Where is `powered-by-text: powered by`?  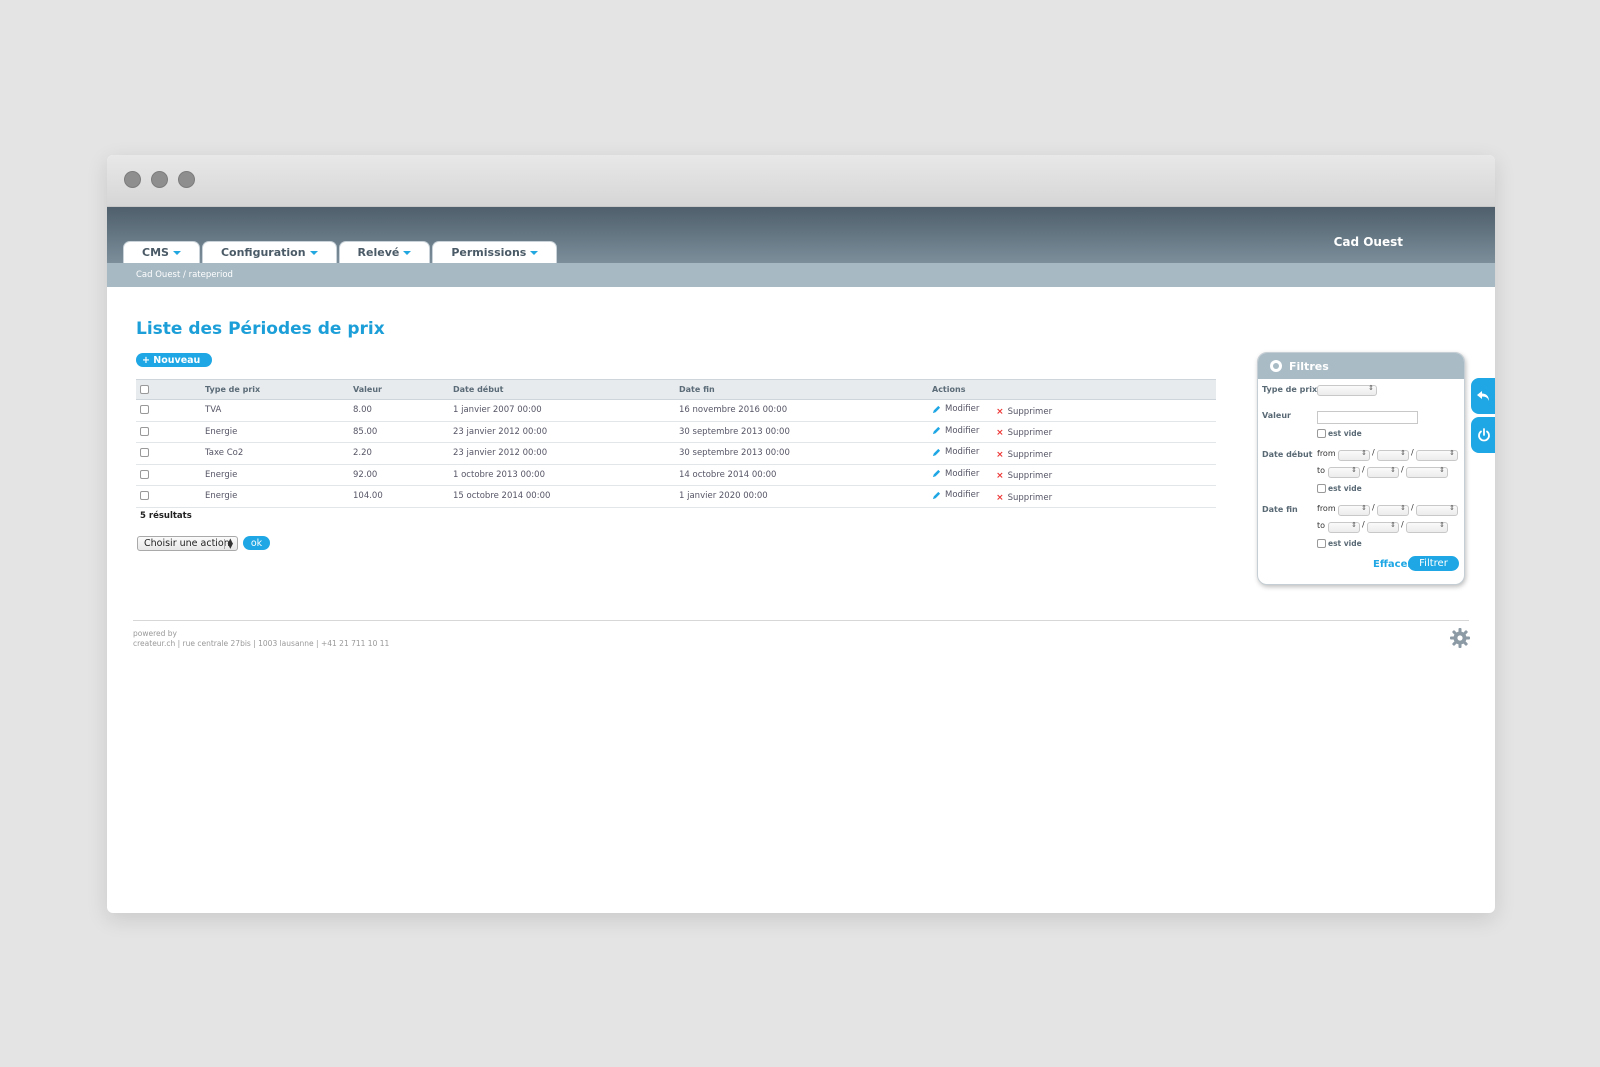 powered-by-text: powered by is located at coordinates (155, 633).